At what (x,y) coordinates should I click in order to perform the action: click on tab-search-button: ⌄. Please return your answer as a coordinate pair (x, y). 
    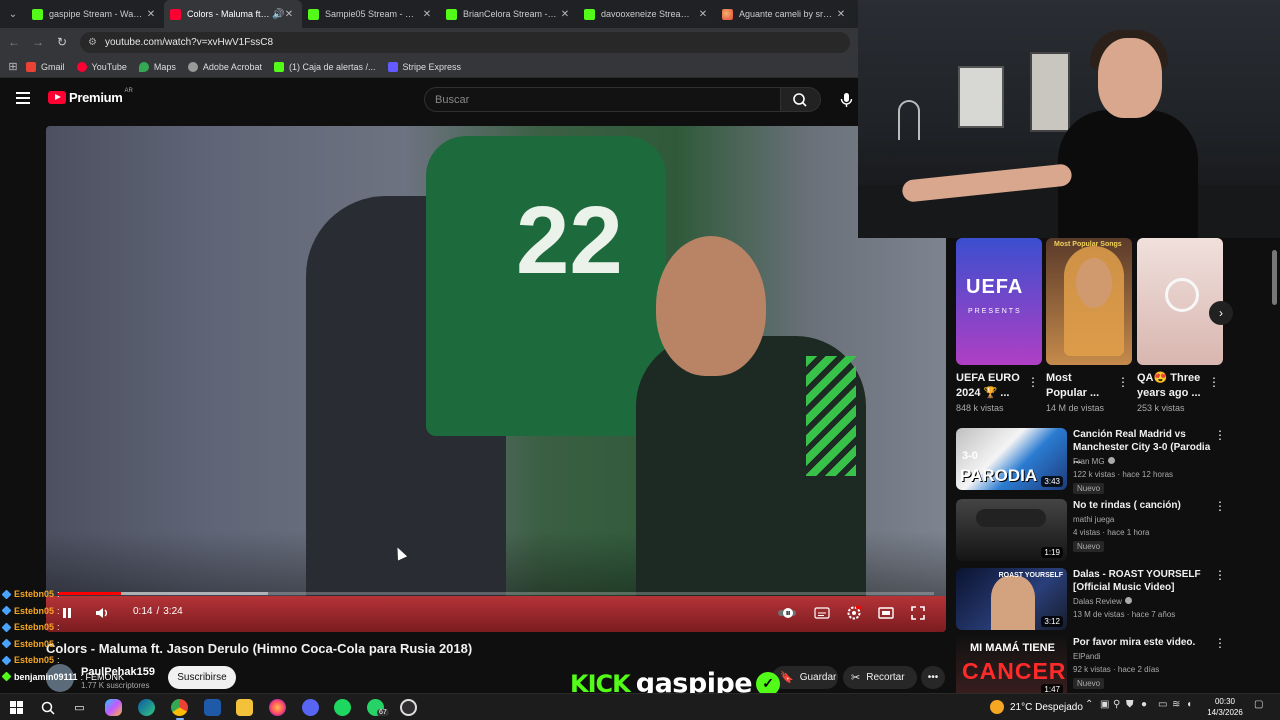
    Looking at the image, I should click on (13, 14).